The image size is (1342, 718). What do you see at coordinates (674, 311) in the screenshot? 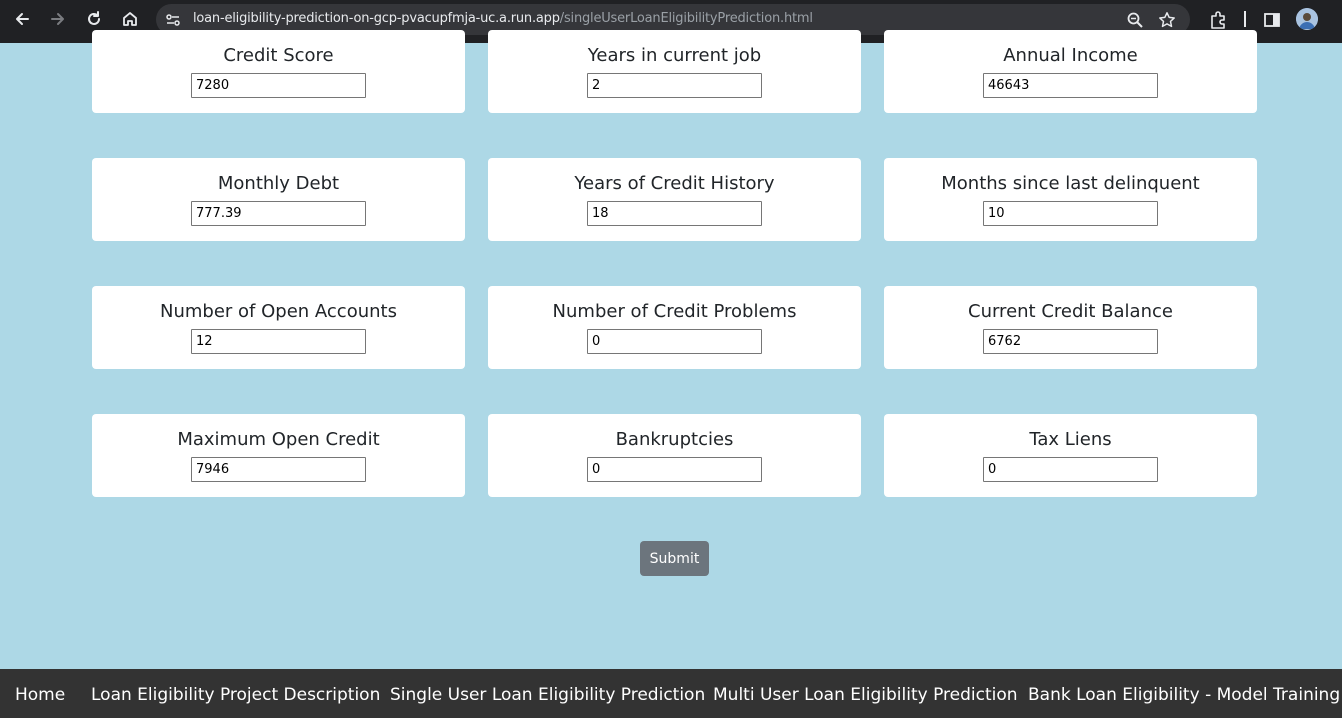
I see `field-label: Number of Credit Problems` at bounding box center [674, 311].